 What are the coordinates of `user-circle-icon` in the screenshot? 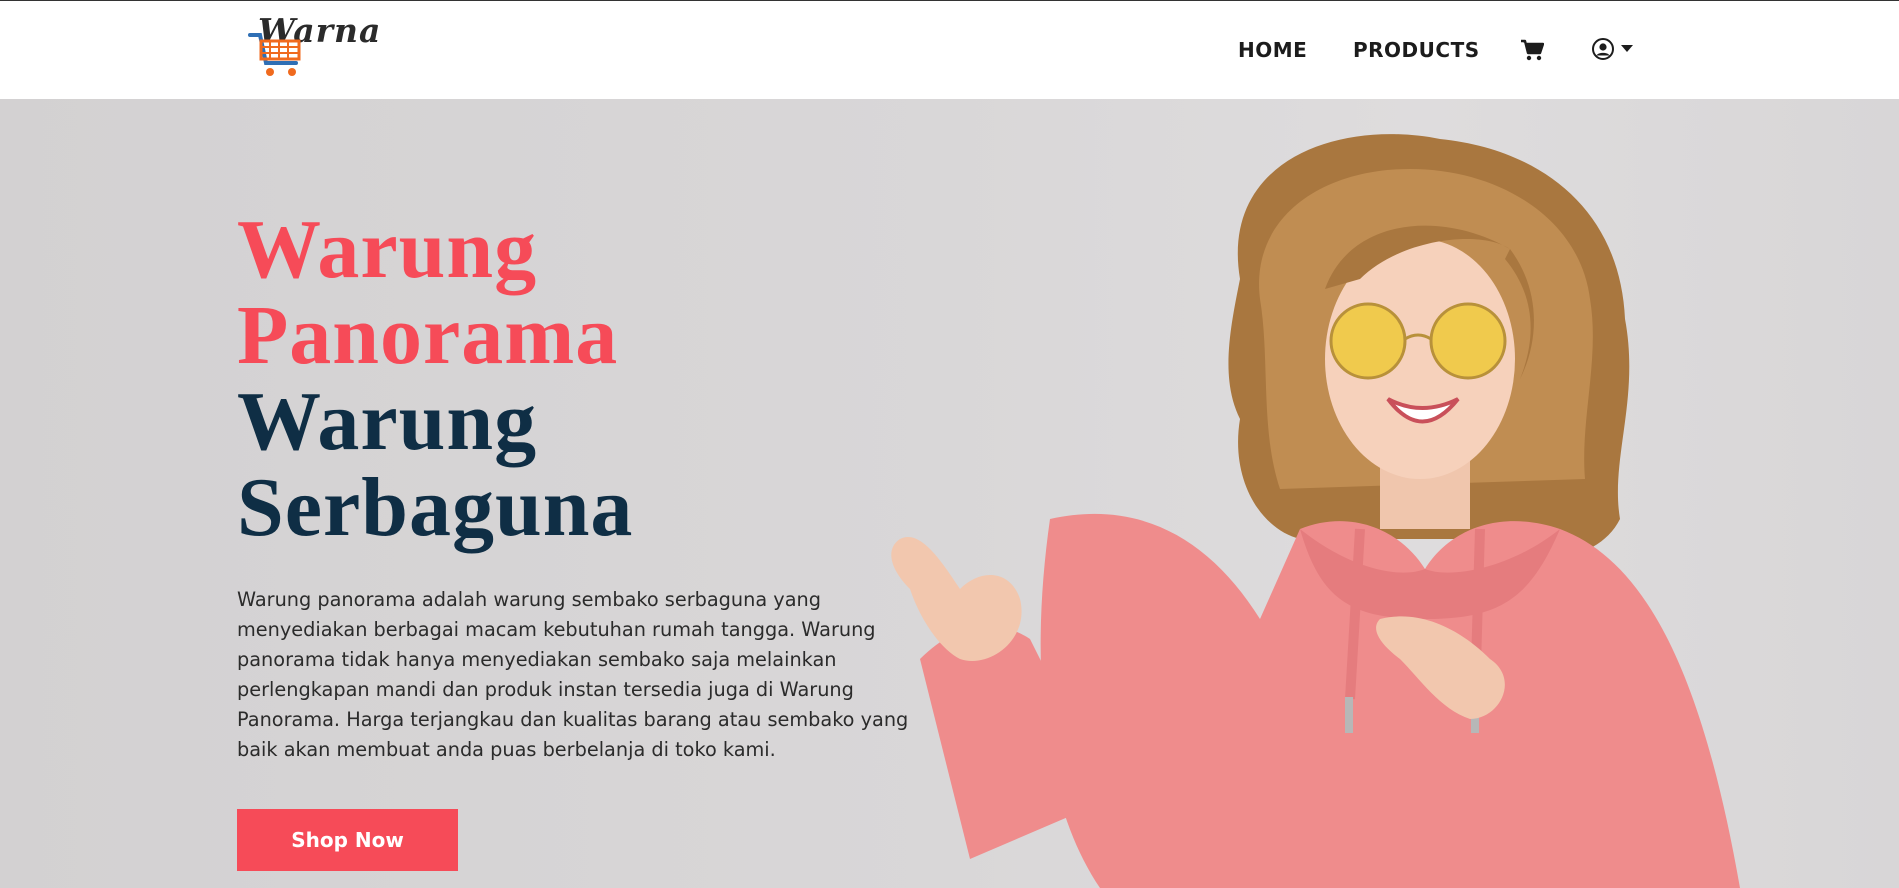 It's located at (1603, 49).